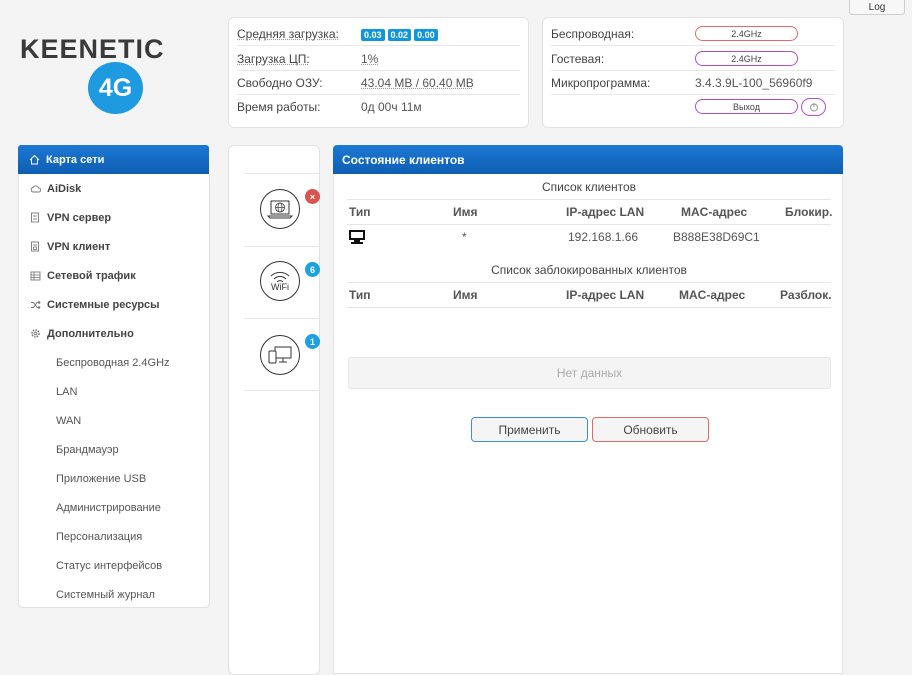 The image size is (912, 675). I want to click on clients-count-badge: 1, so click(312, 341).